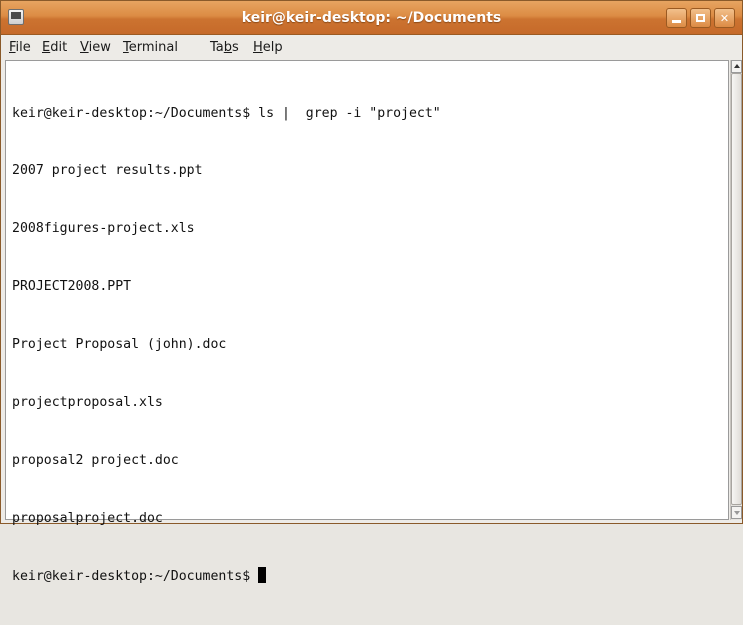  I want to click on menu-terminal: Terminal, so click(150, 47).